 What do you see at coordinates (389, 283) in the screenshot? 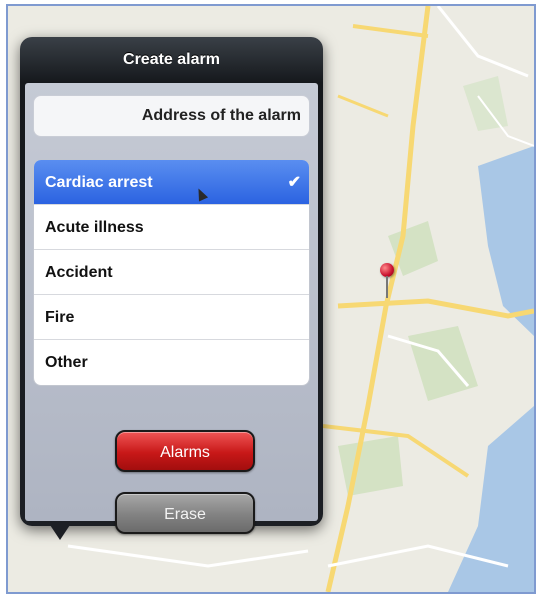
I see `map-pin-icon` at bounding box center [389, 283].